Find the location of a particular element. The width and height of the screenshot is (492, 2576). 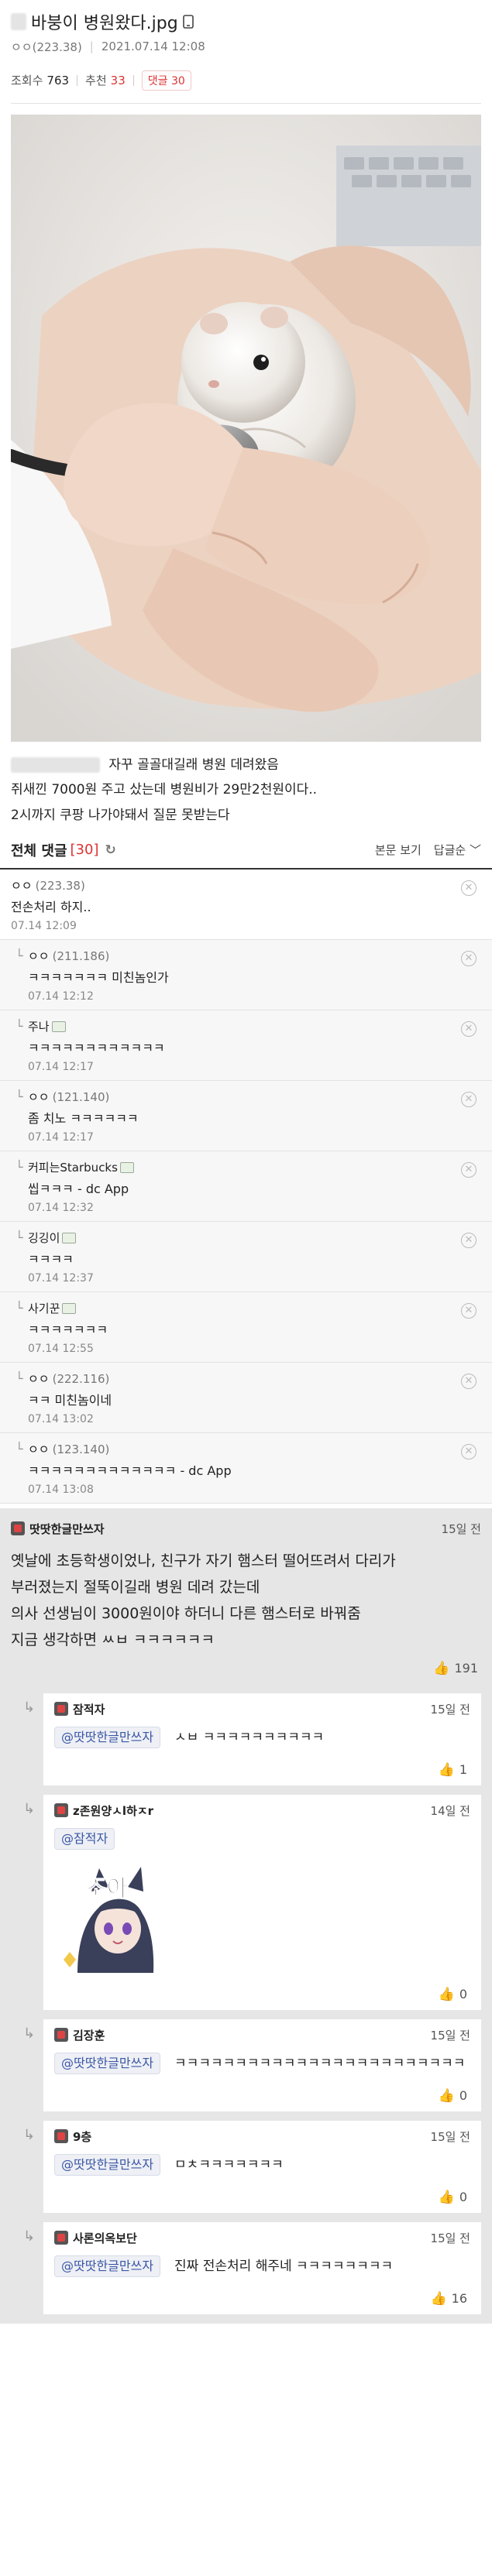

like-count: 0 is located at coordinates (463, 1994).